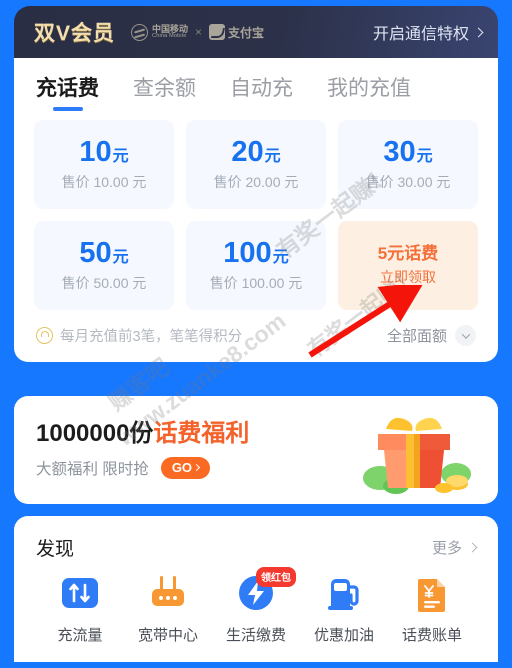 The image size is (512, 668). I want to click on shortcut-phone-bill: 话费账单, so click(432, 609).